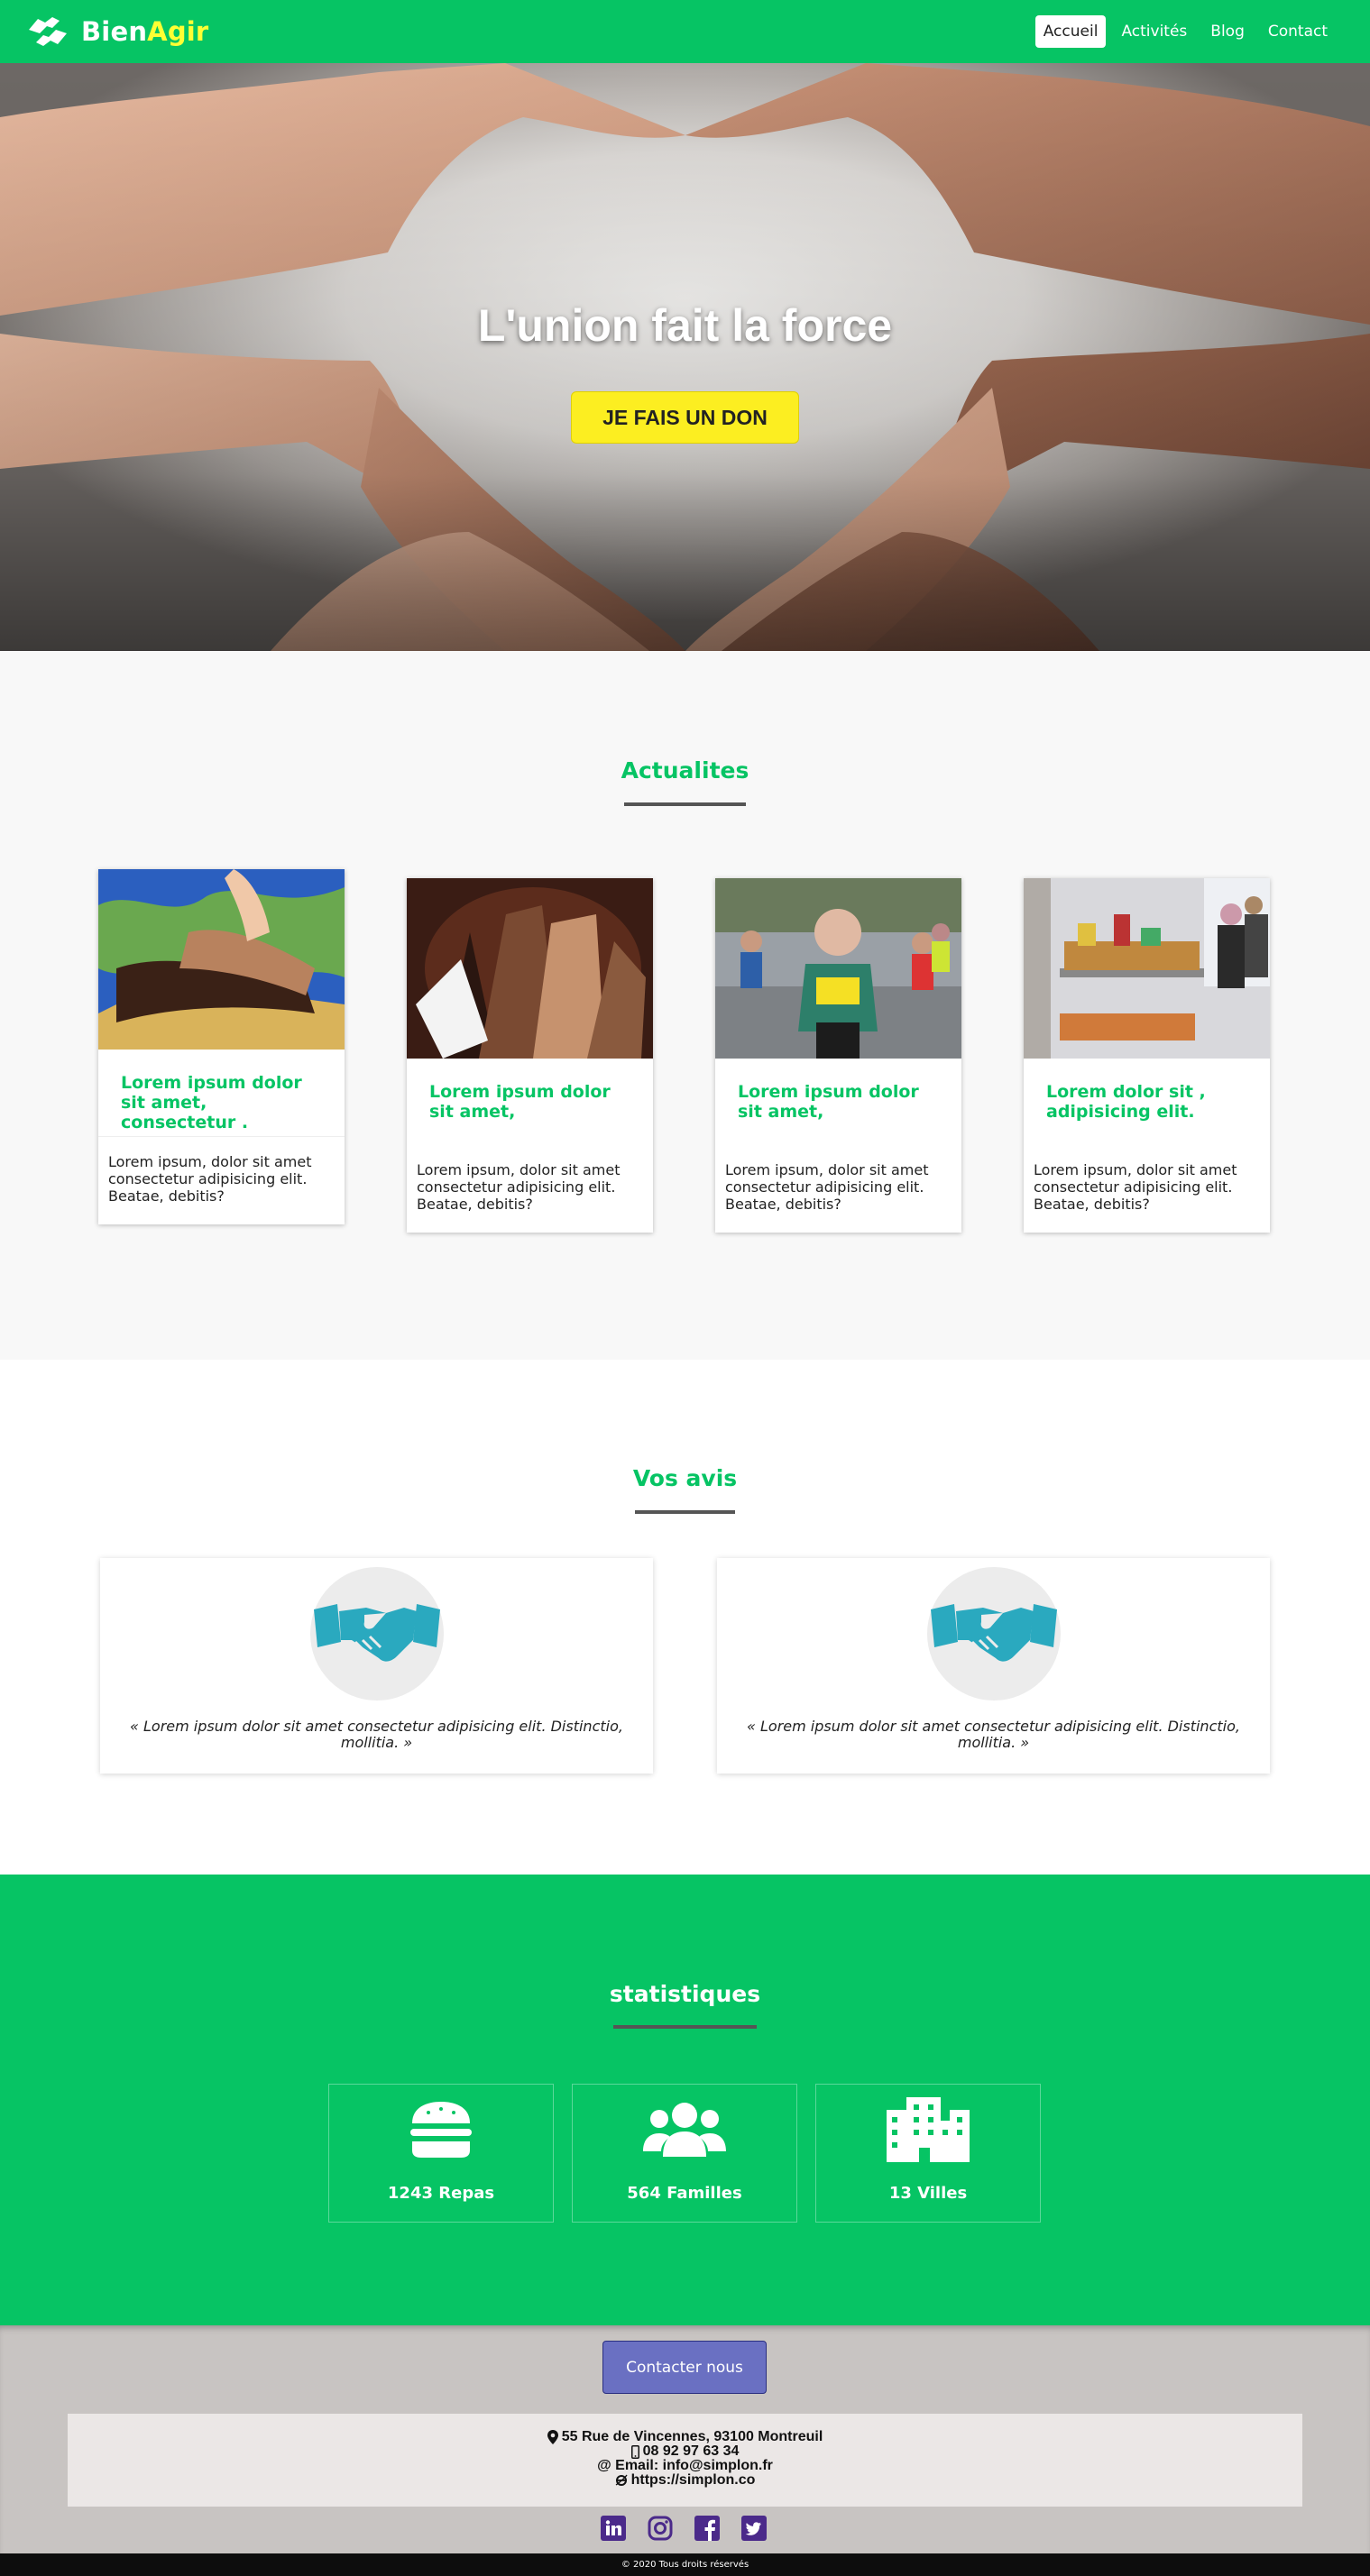 The width and height of the screenshot is (1370, 2576). Describe the element at coordinates (552, 2437) in the screenshot. I see `map-marker-icon` at that location.